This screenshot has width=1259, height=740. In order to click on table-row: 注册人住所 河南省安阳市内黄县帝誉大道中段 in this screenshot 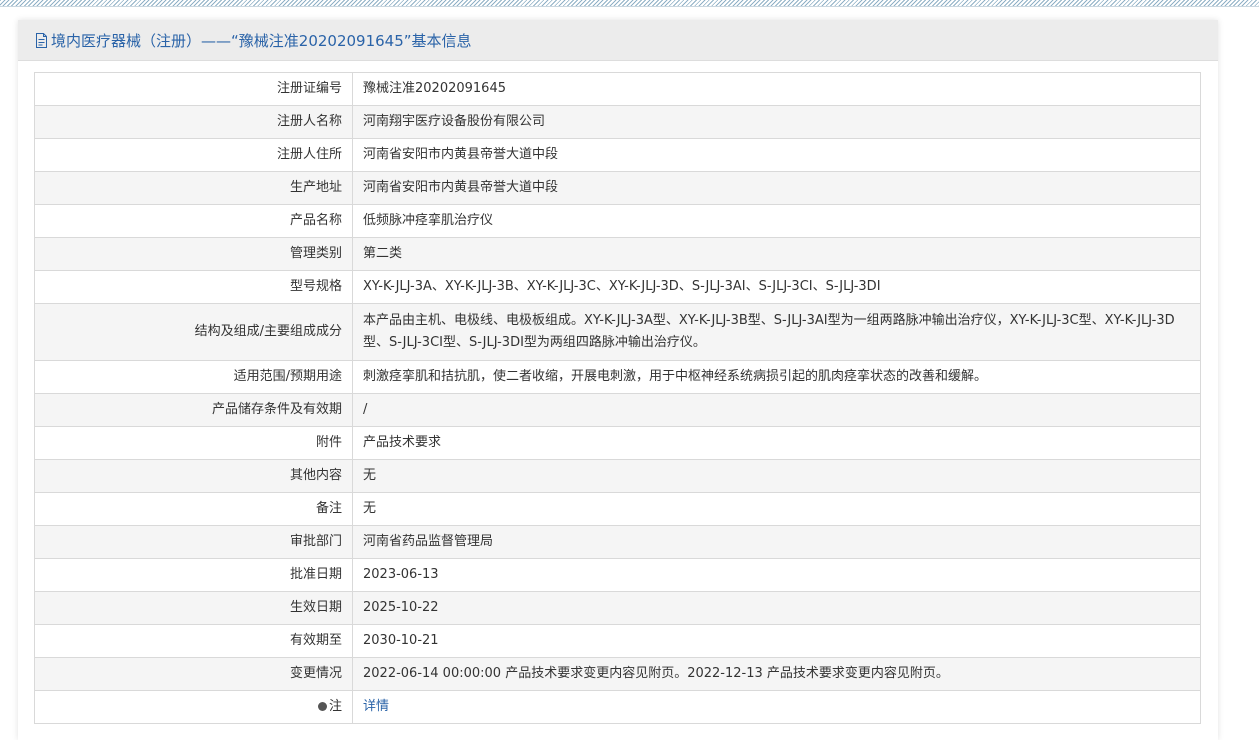, I will do `click(617, 155)`.